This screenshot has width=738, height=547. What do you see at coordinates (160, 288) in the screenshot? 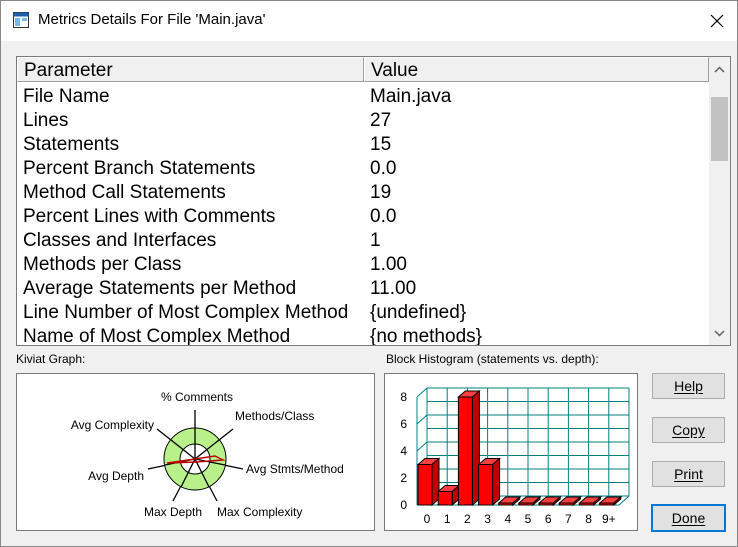
I see `parameter-cell: Average Statements per Method` at bounding box center [160, 288].